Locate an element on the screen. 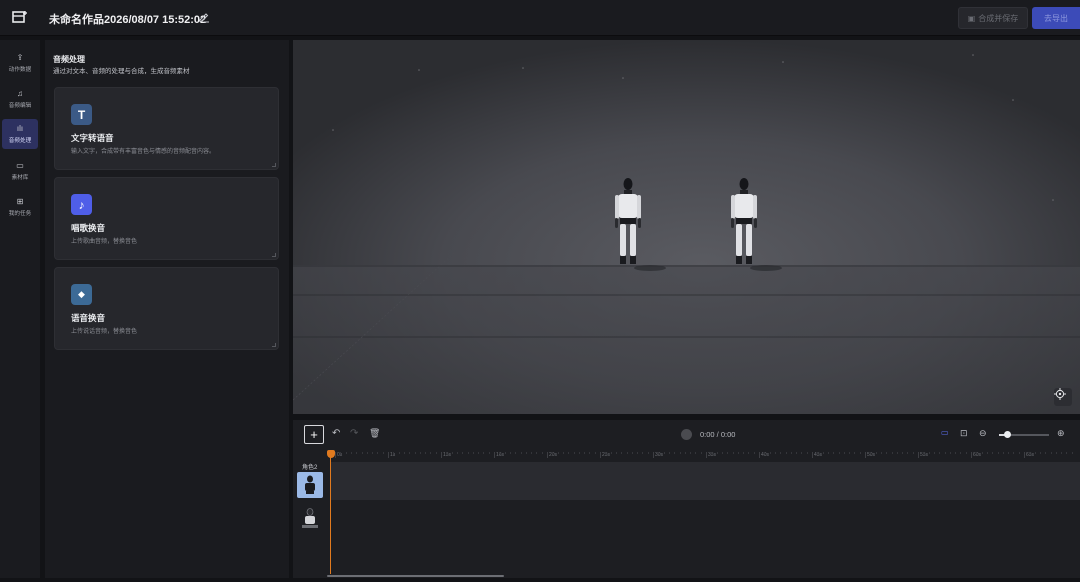  upload-icon: ⇪ is located at coordinates (20, 57).